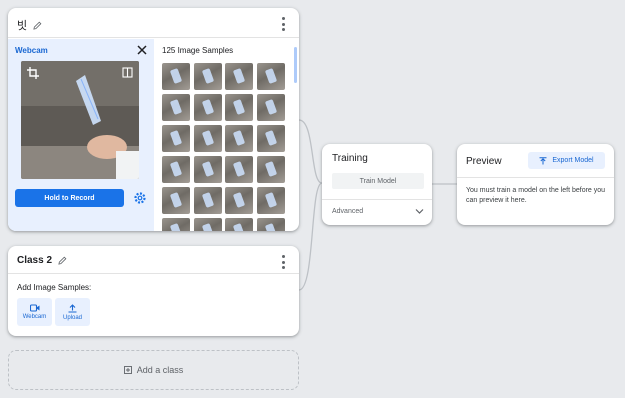 This screenshot has width=625, height=398. Describe the element at coordinates (72, 308) in the screenshot. I see `upload-icon` at that location.